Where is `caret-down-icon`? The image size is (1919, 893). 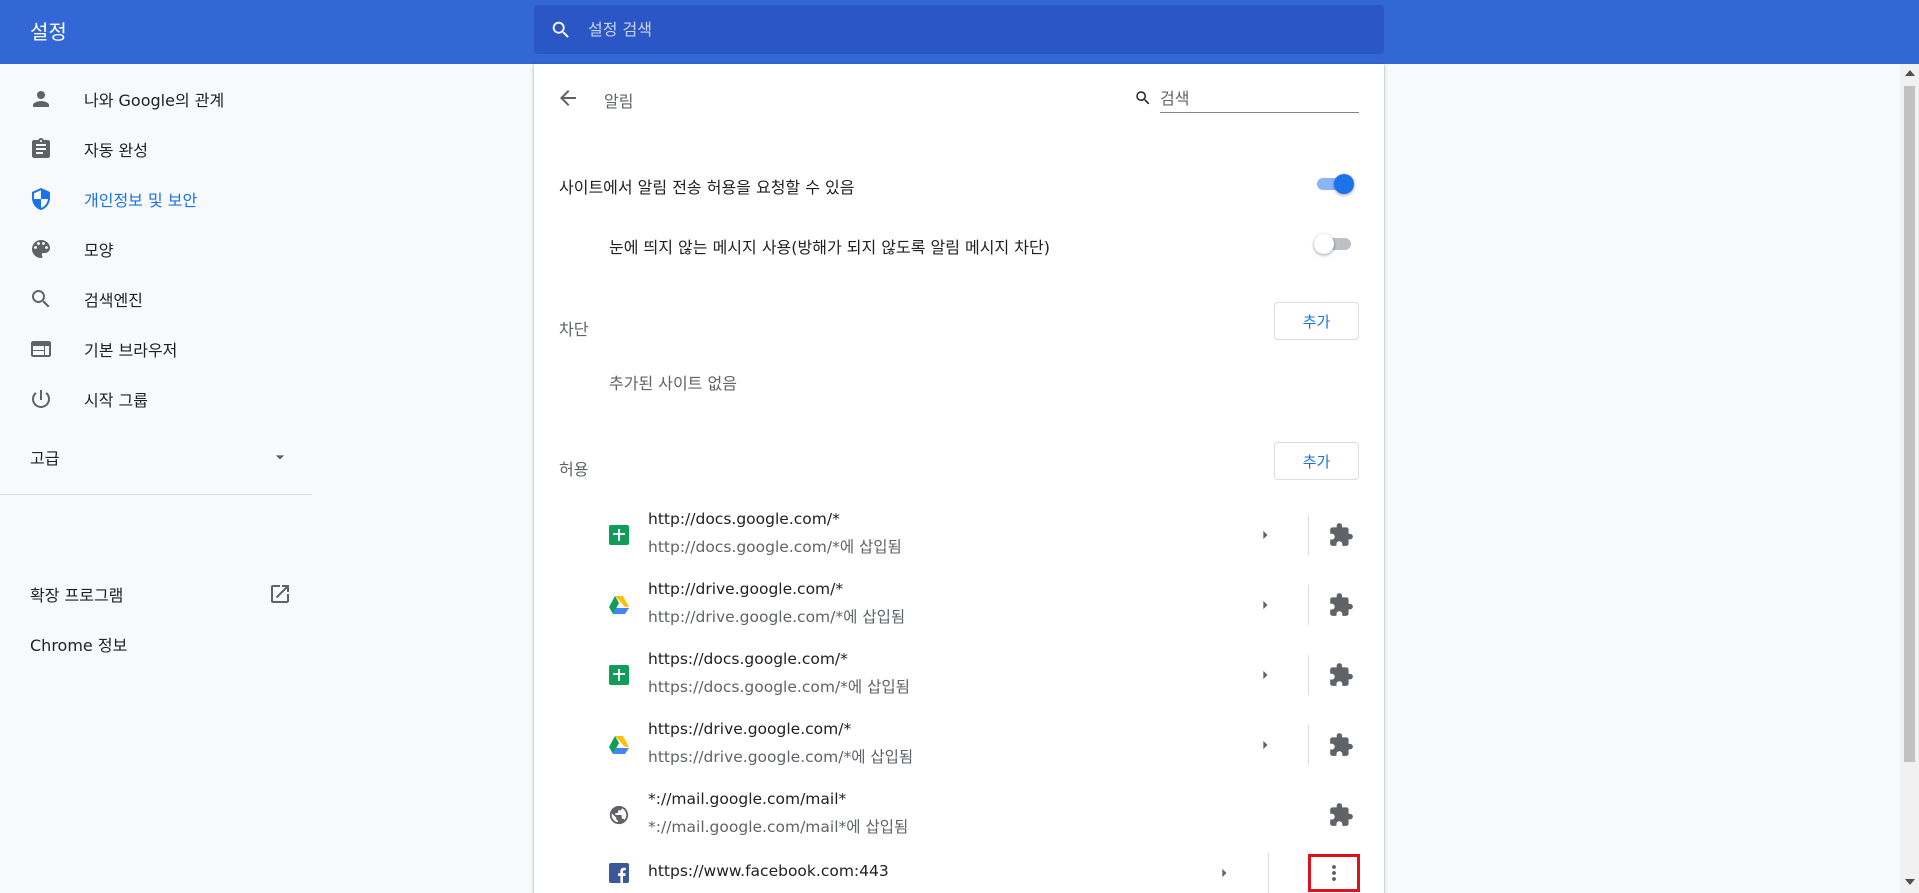
caret-down-icon is located at coordinates (280, 457).